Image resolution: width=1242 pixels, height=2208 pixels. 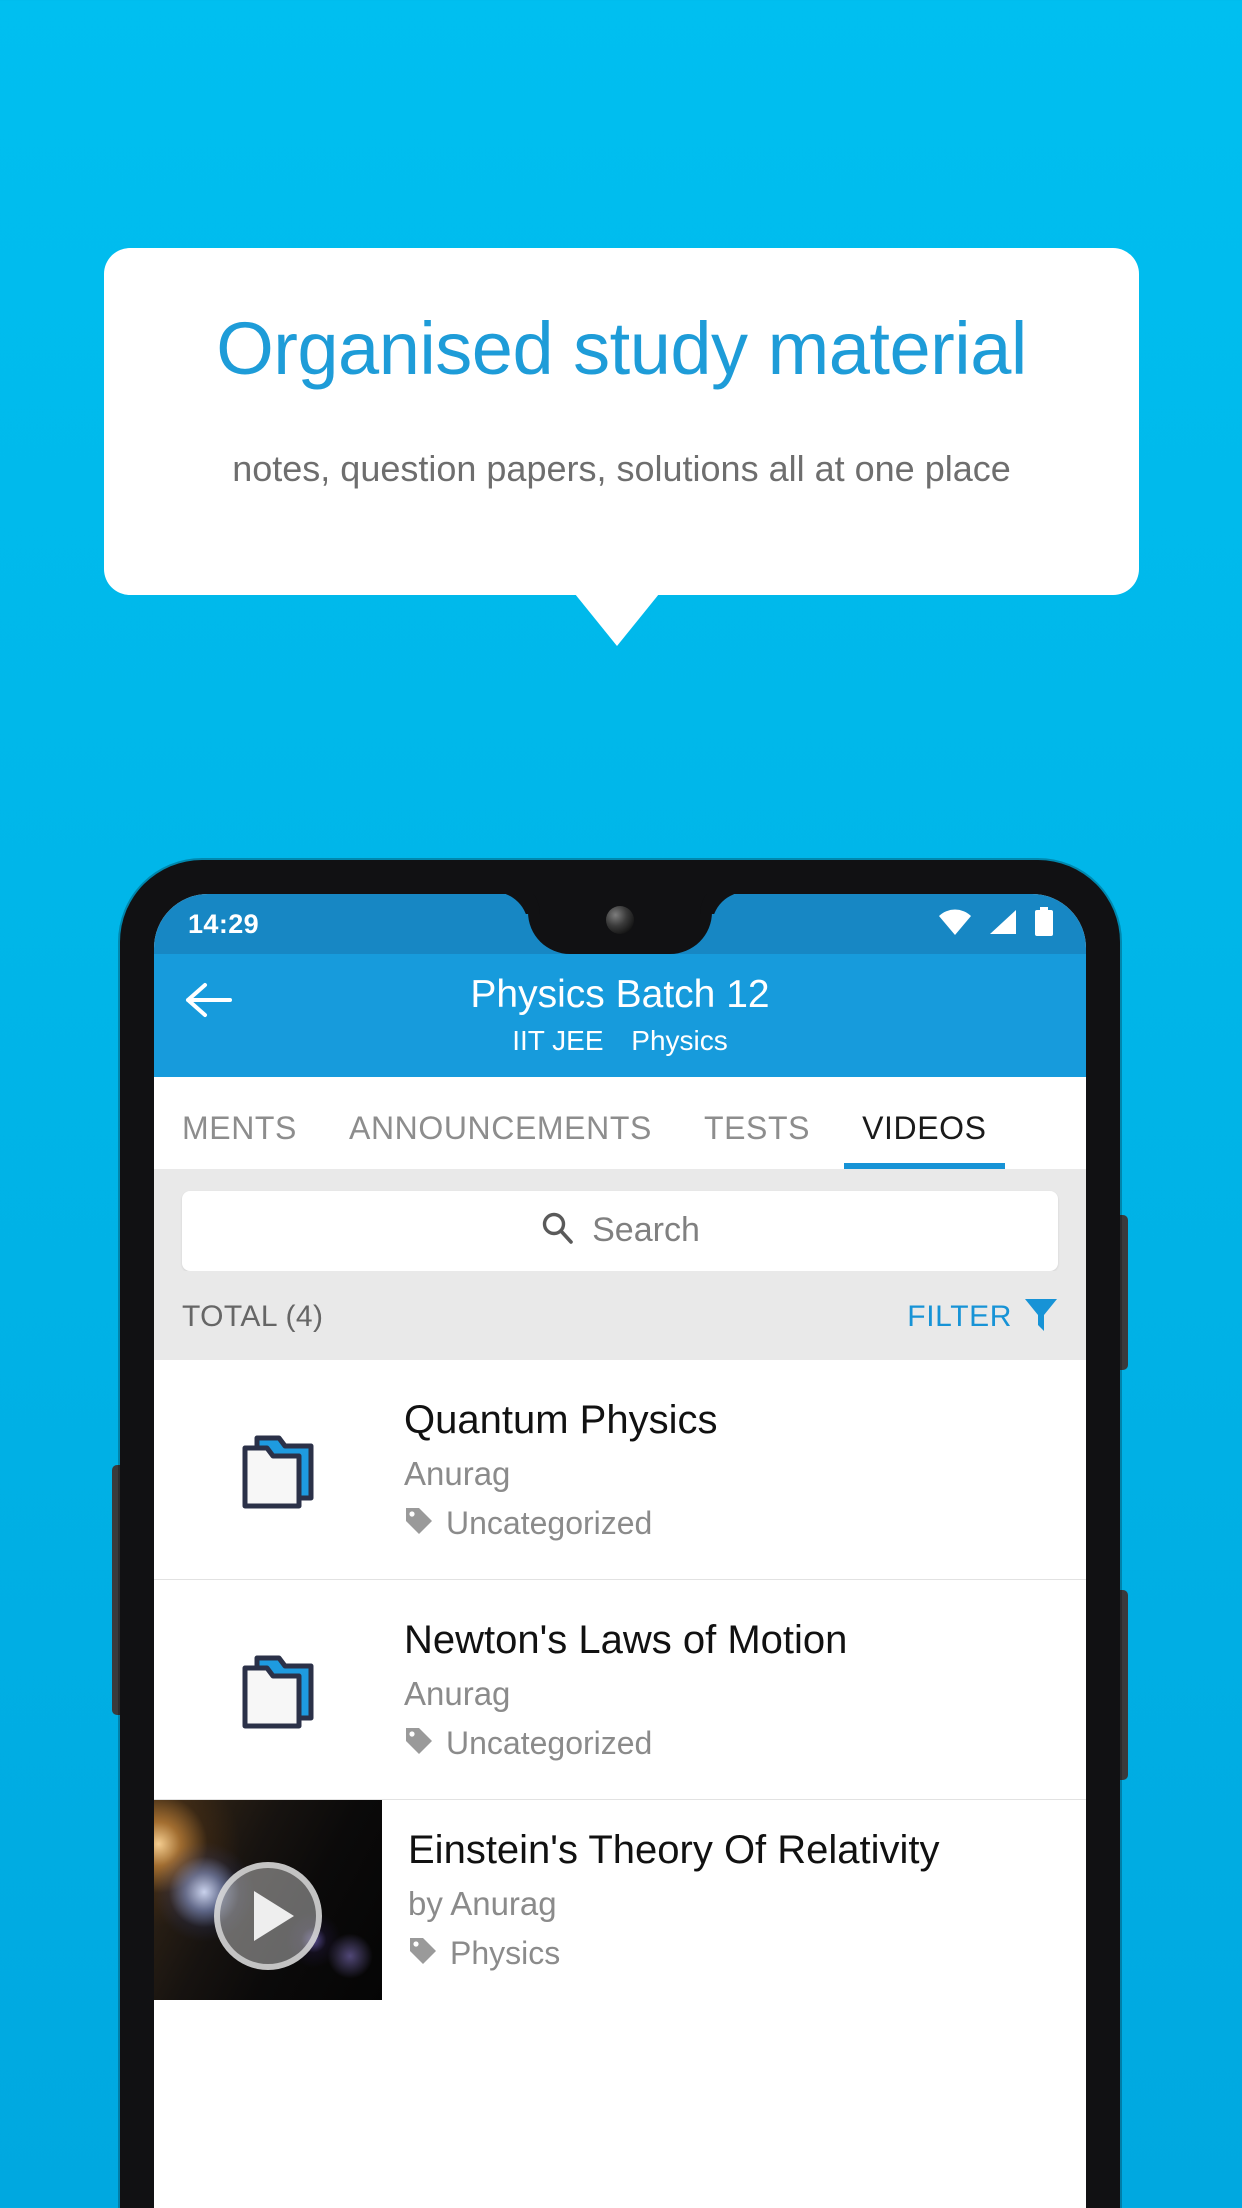 What do you see at coordinates (959, 1317) in the screenshot?
I see `filter-label: FILTER` at bounding box center [959, 1317].